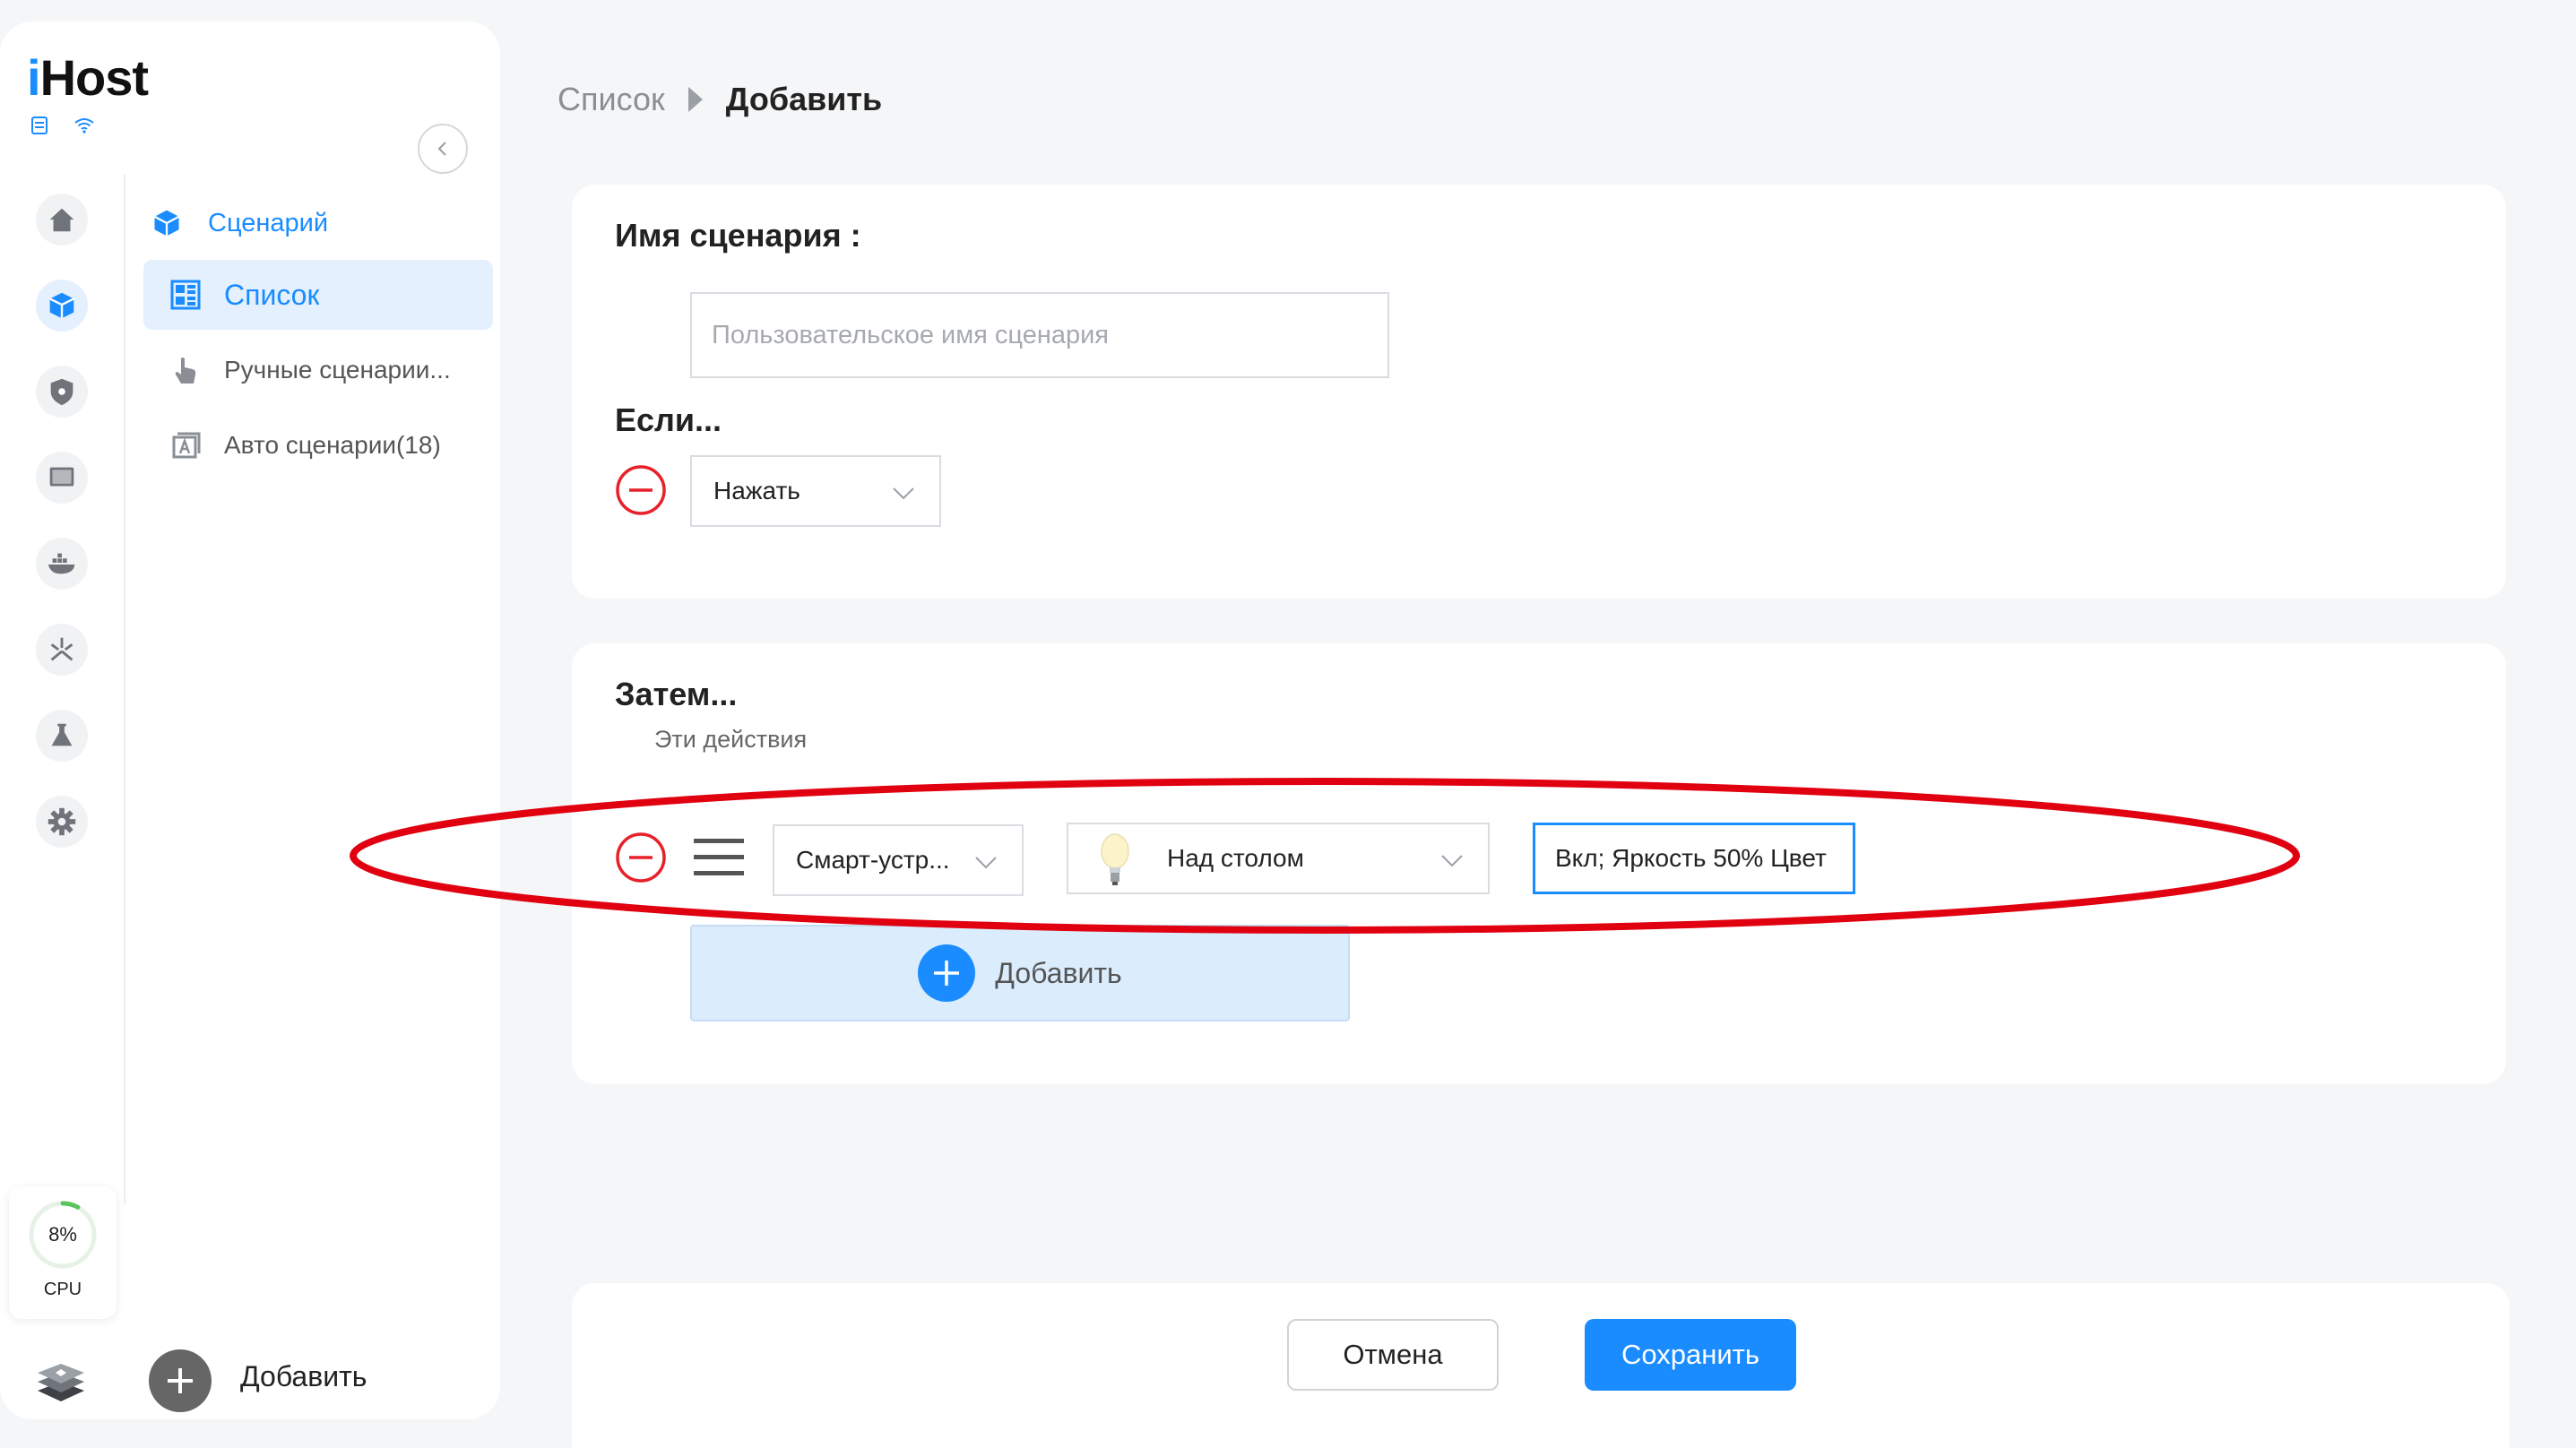  I want to click on device-select-value: Над столом, so click(1235, 858).